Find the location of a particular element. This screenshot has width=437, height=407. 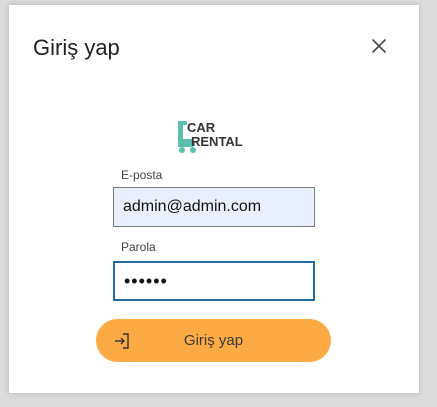

dialog-title: Giriş yap is located at coordinates (76, 47).